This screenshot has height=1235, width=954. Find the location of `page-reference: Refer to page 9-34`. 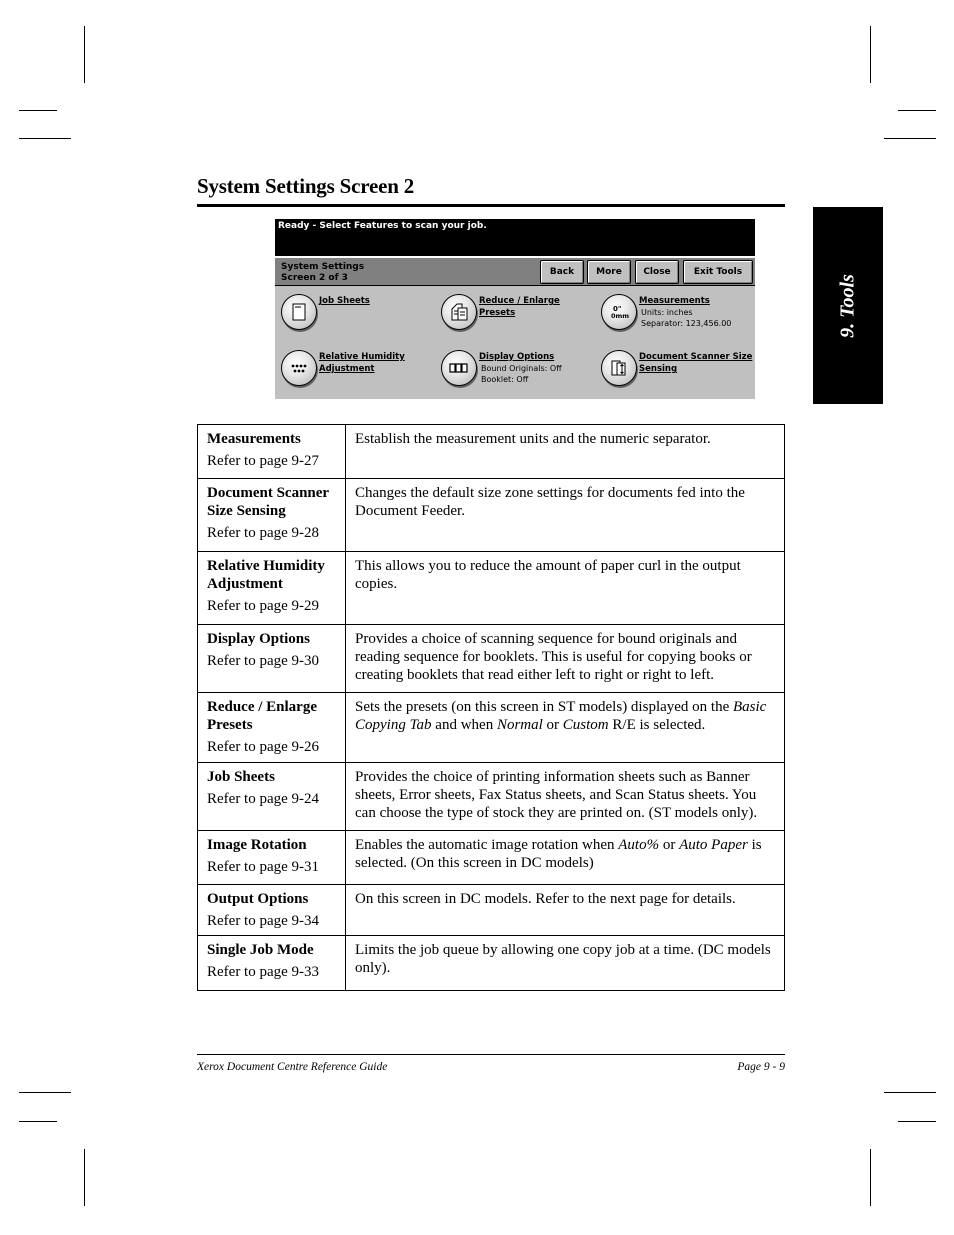

page-reference: Refer to page 9-34 is located at coordinates (263, 921).